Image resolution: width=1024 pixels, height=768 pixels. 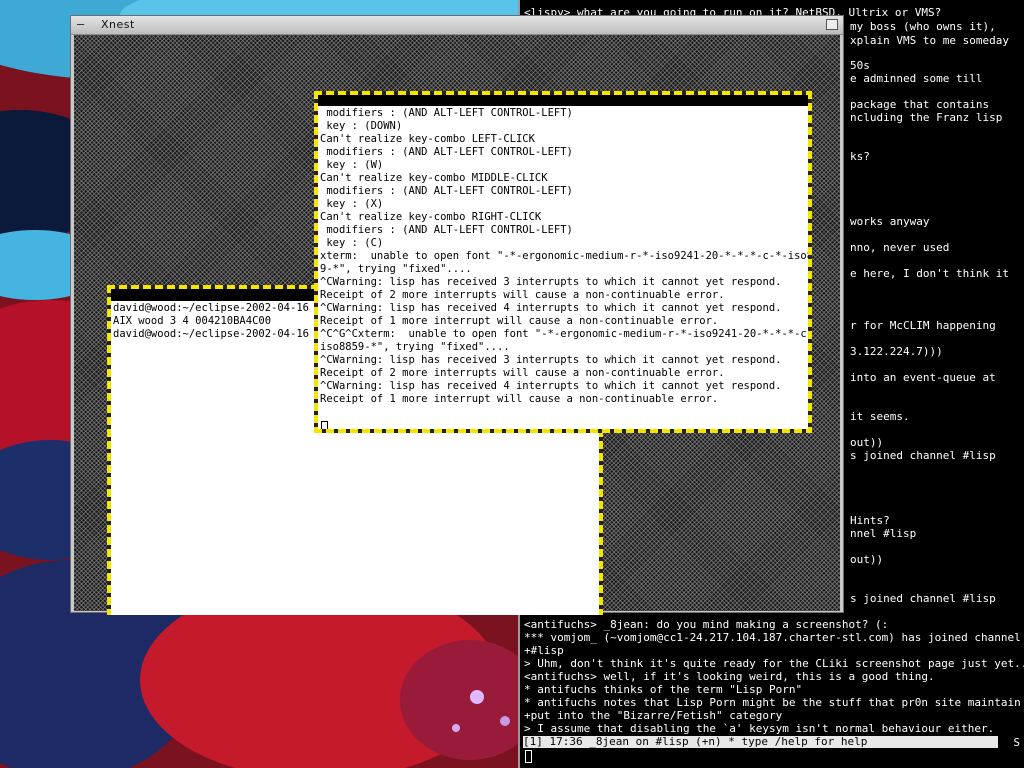 What do you see at coordinates (528, 756) in the screenshot?
I see `irc-input-cursor` at bounding box center [528, 756].